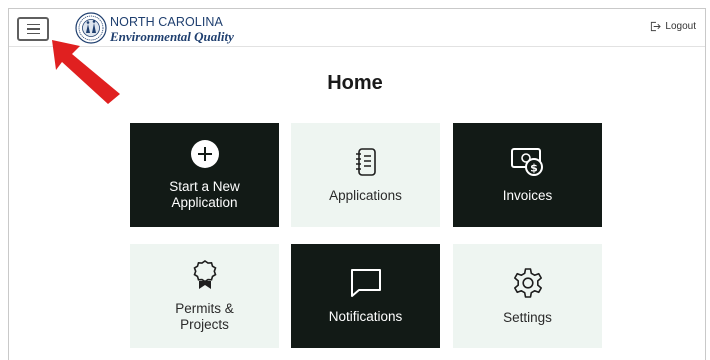  I want to click on logout-label: Logout, so click(680, 26).